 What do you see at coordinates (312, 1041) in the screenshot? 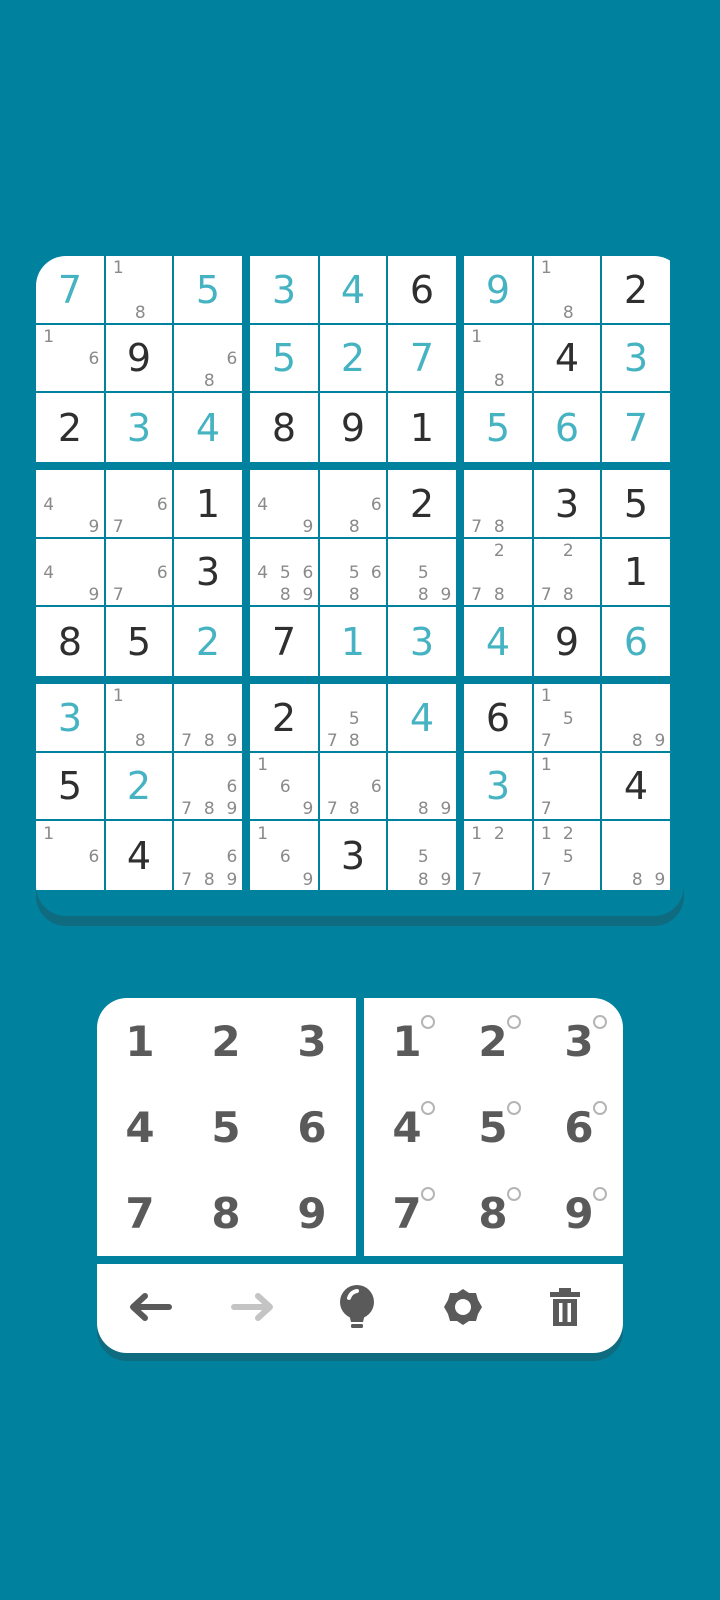
I see `number-key-3: 3` at bounding box center [312, 1041].